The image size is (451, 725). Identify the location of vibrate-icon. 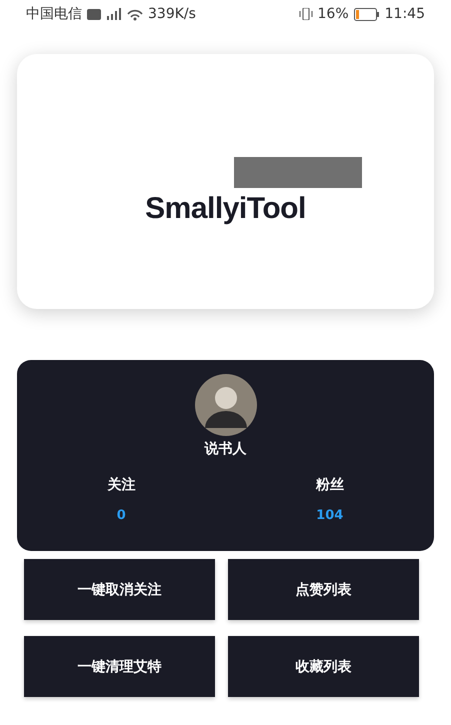
(305, 14).